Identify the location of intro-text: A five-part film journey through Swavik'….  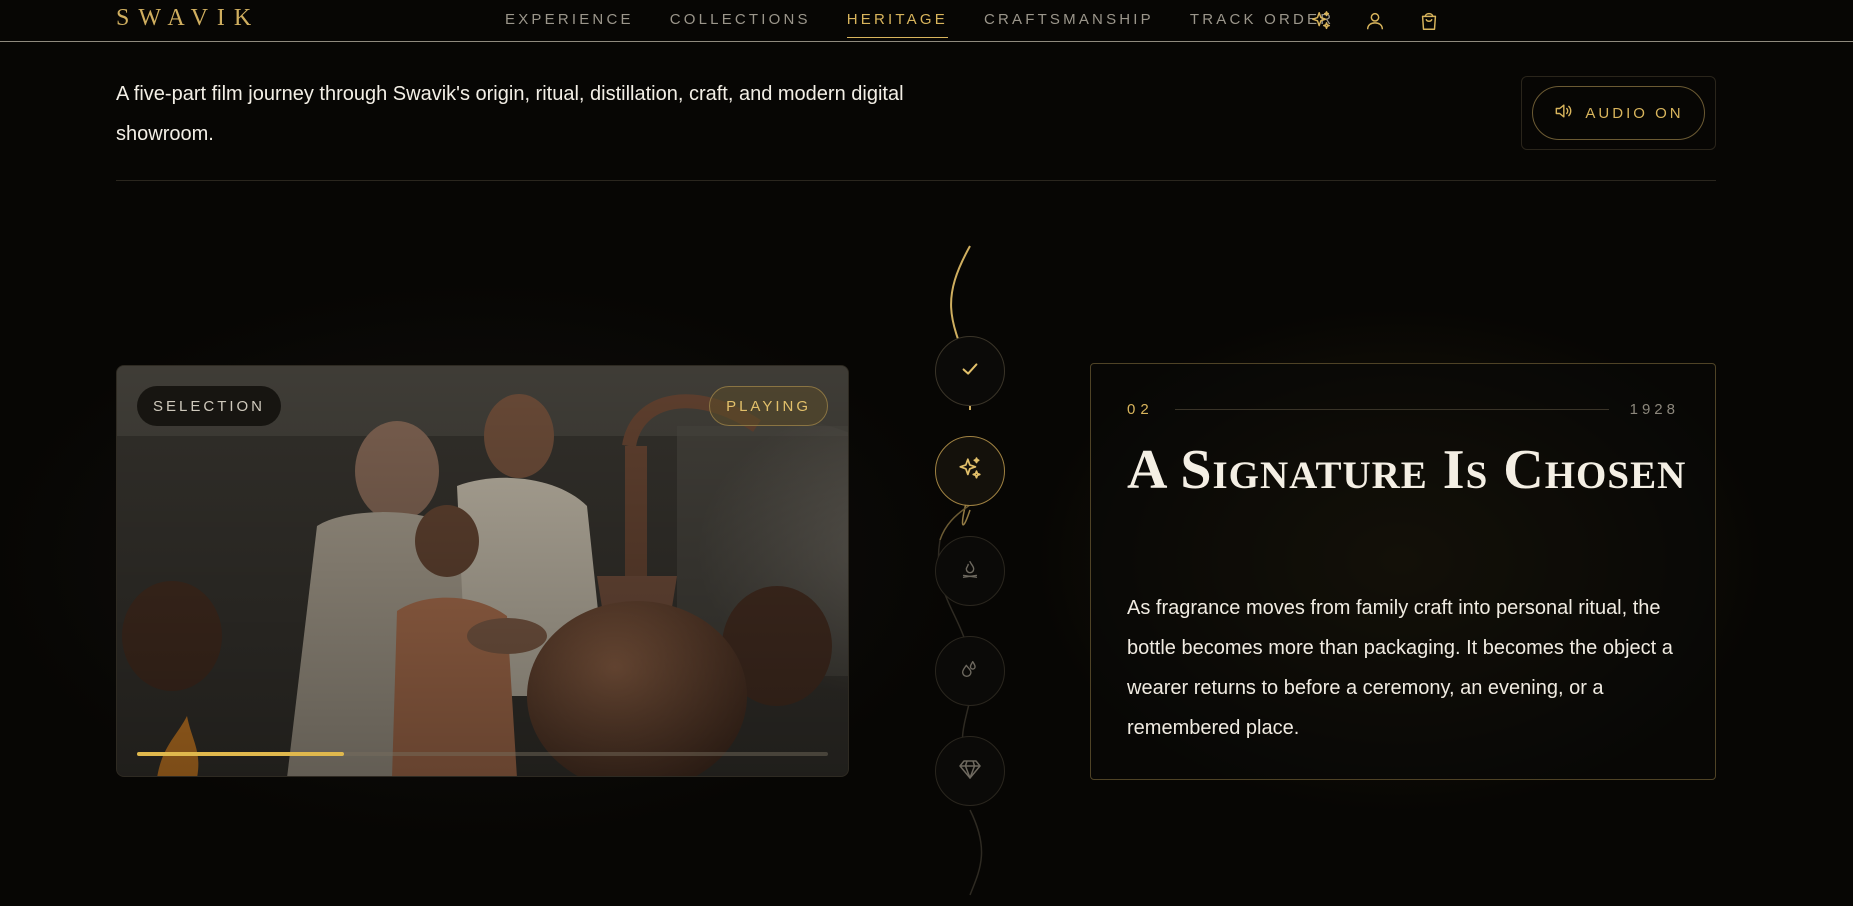
(510, 114).